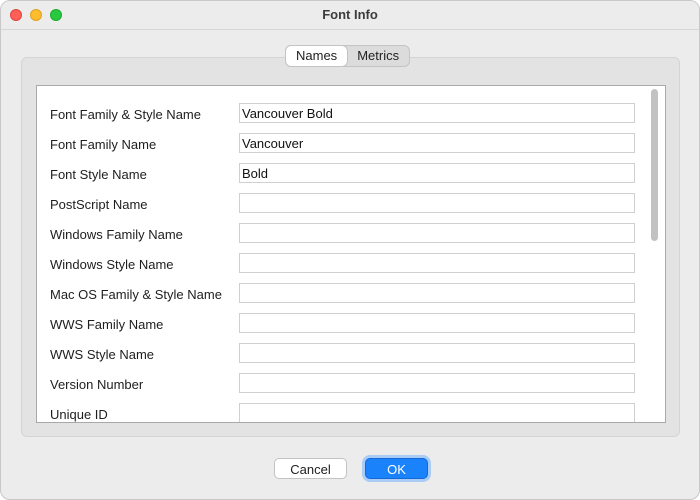 The image size is (700, 500). I want to click on field-label: Font Family Name, so click(103, 144).